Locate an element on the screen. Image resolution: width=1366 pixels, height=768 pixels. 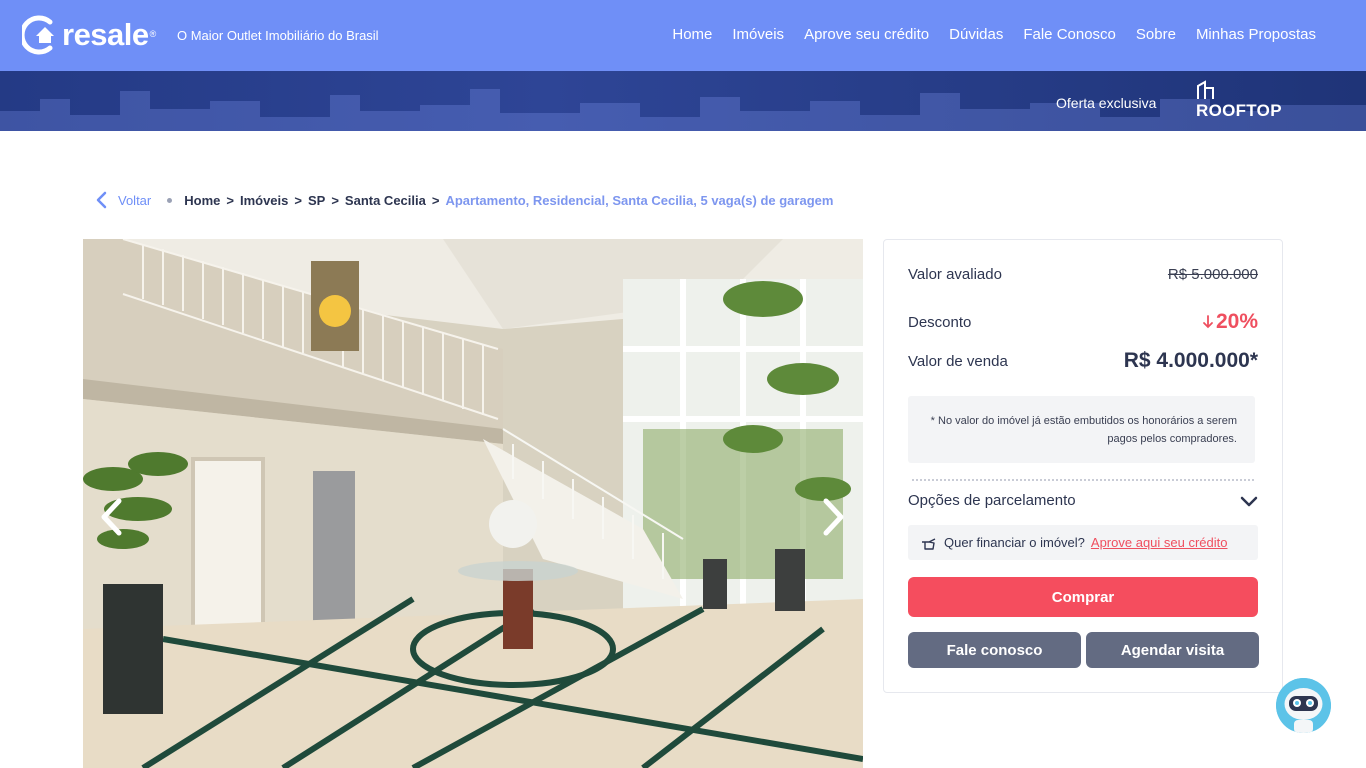
sale-row: Valor de venda R$ 4.000.000* is located at coordinates (1083, 361).